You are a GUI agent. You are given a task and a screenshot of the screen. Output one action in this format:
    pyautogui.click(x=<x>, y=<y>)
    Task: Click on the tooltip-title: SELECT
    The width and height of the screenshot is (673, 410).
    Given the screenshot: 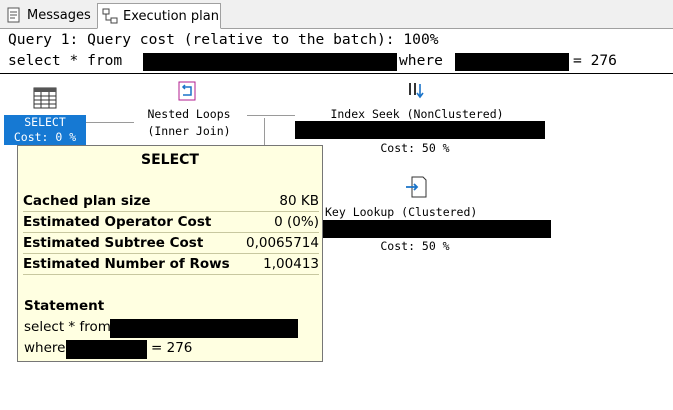 What is the action you would take?
    pyautogui.click(x=170, y=160)
    